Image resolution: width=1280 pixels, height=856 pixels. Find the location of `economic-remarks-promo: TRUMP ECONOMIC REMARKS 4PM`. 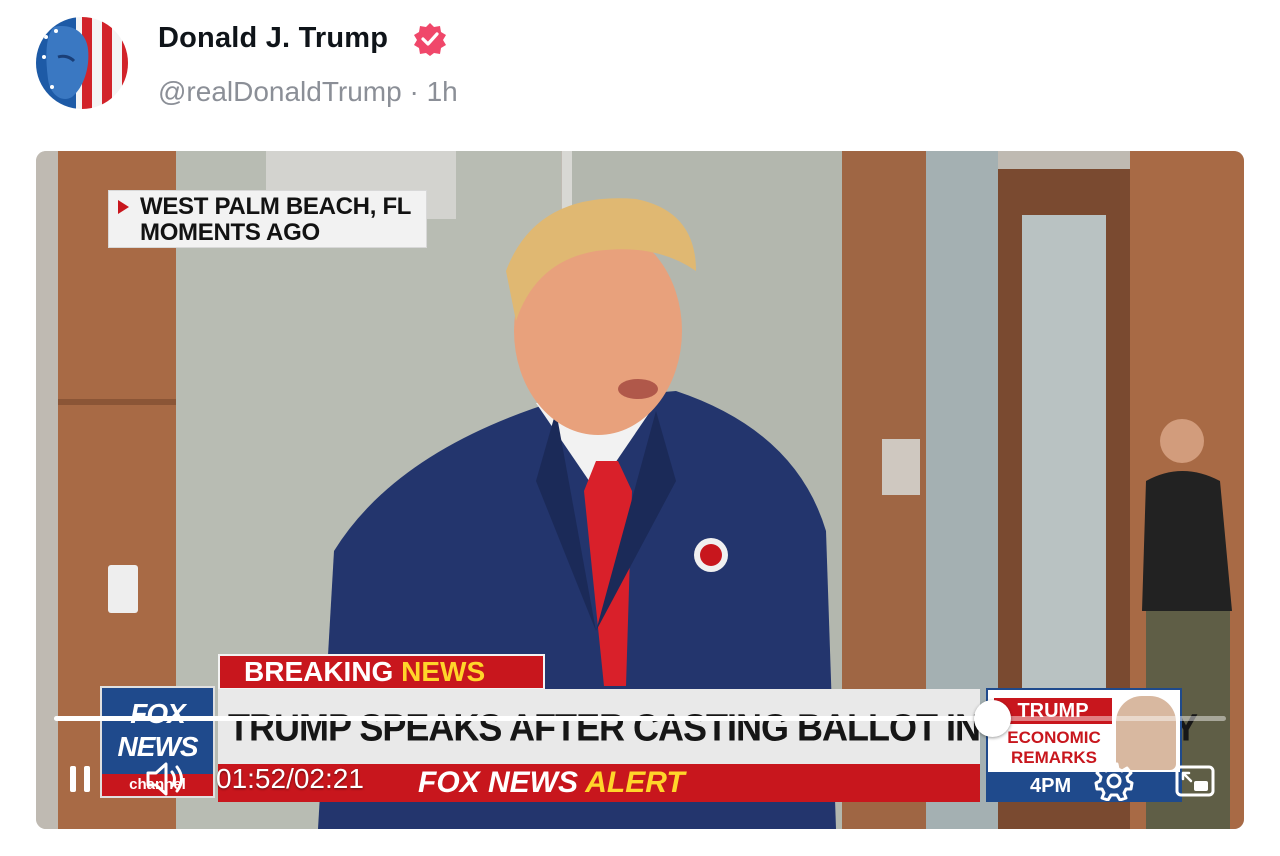

economic-remarks-promo: TRUMP ECONOMIC REMARKS 4PM is located at coordinates (1084, 745).